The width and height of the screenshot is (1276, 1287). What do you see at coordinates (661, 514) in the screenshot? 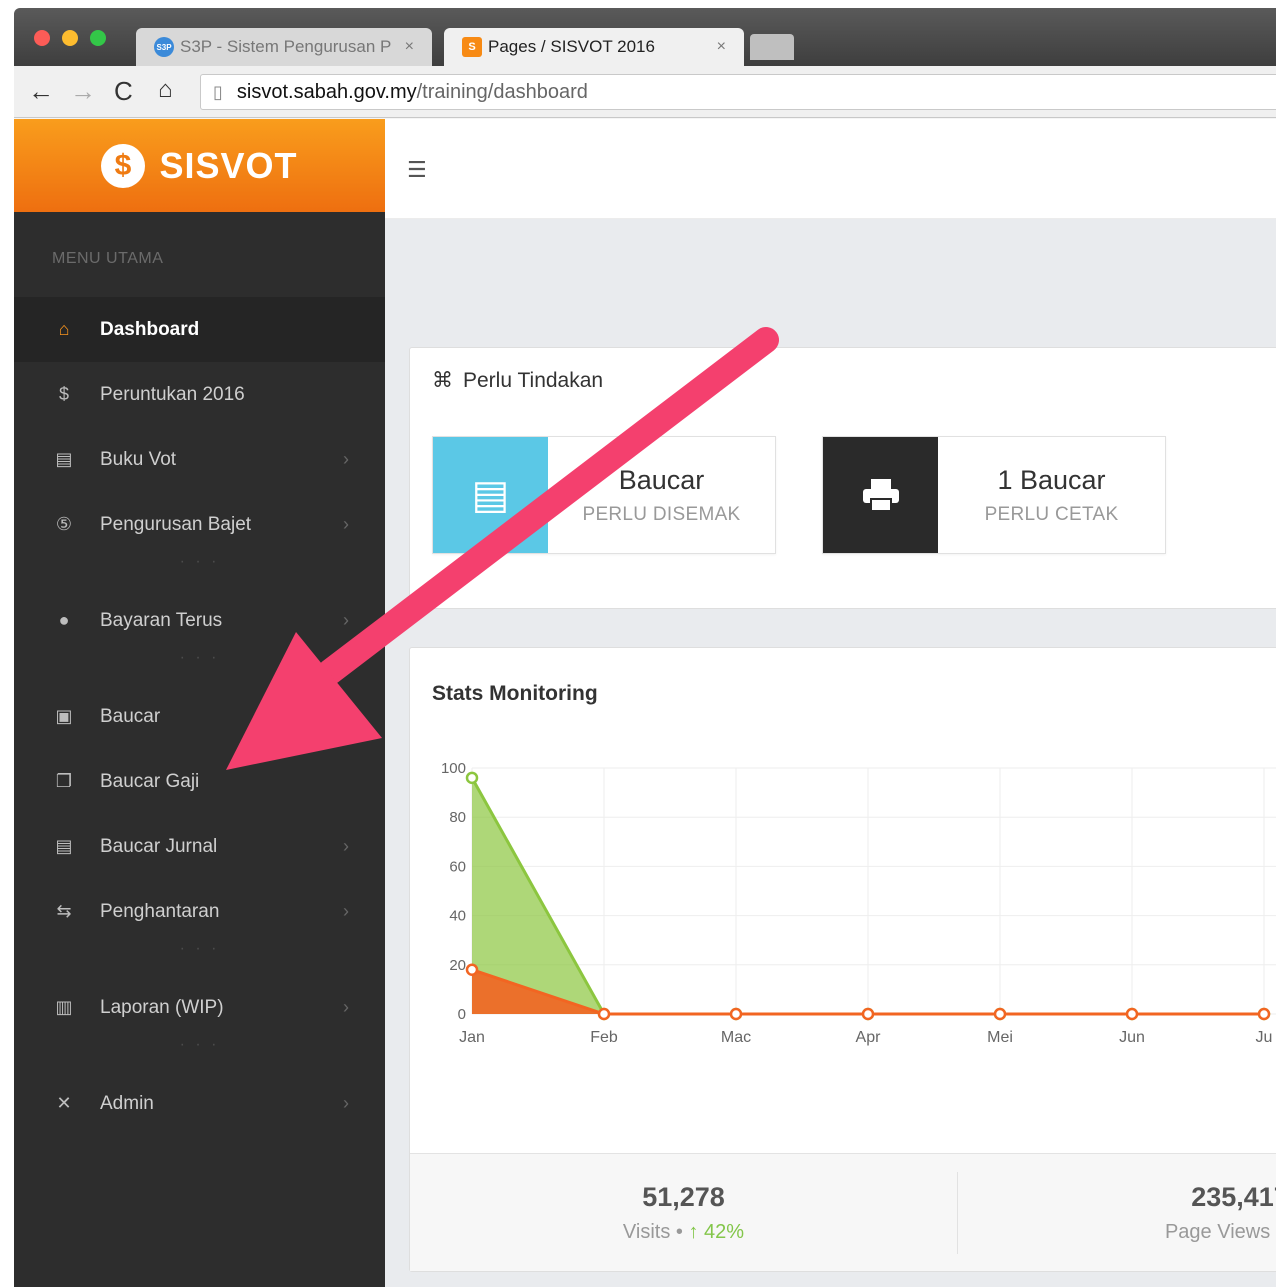
I see `info-box-sub: PERLU DISEMAK` at bounding box center [661, 514].